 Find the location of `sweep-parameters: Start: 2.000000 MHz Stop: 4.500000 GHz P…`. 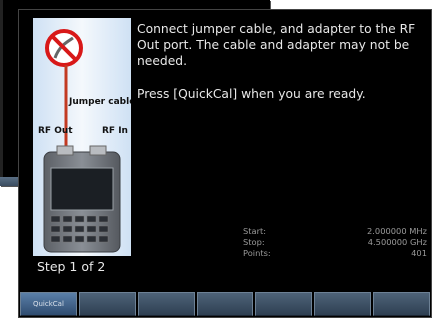

sweep-parameters: Start: 2.000000 MHz Stop: 4.500000 GHz P… is located at coordinates (335, 242).